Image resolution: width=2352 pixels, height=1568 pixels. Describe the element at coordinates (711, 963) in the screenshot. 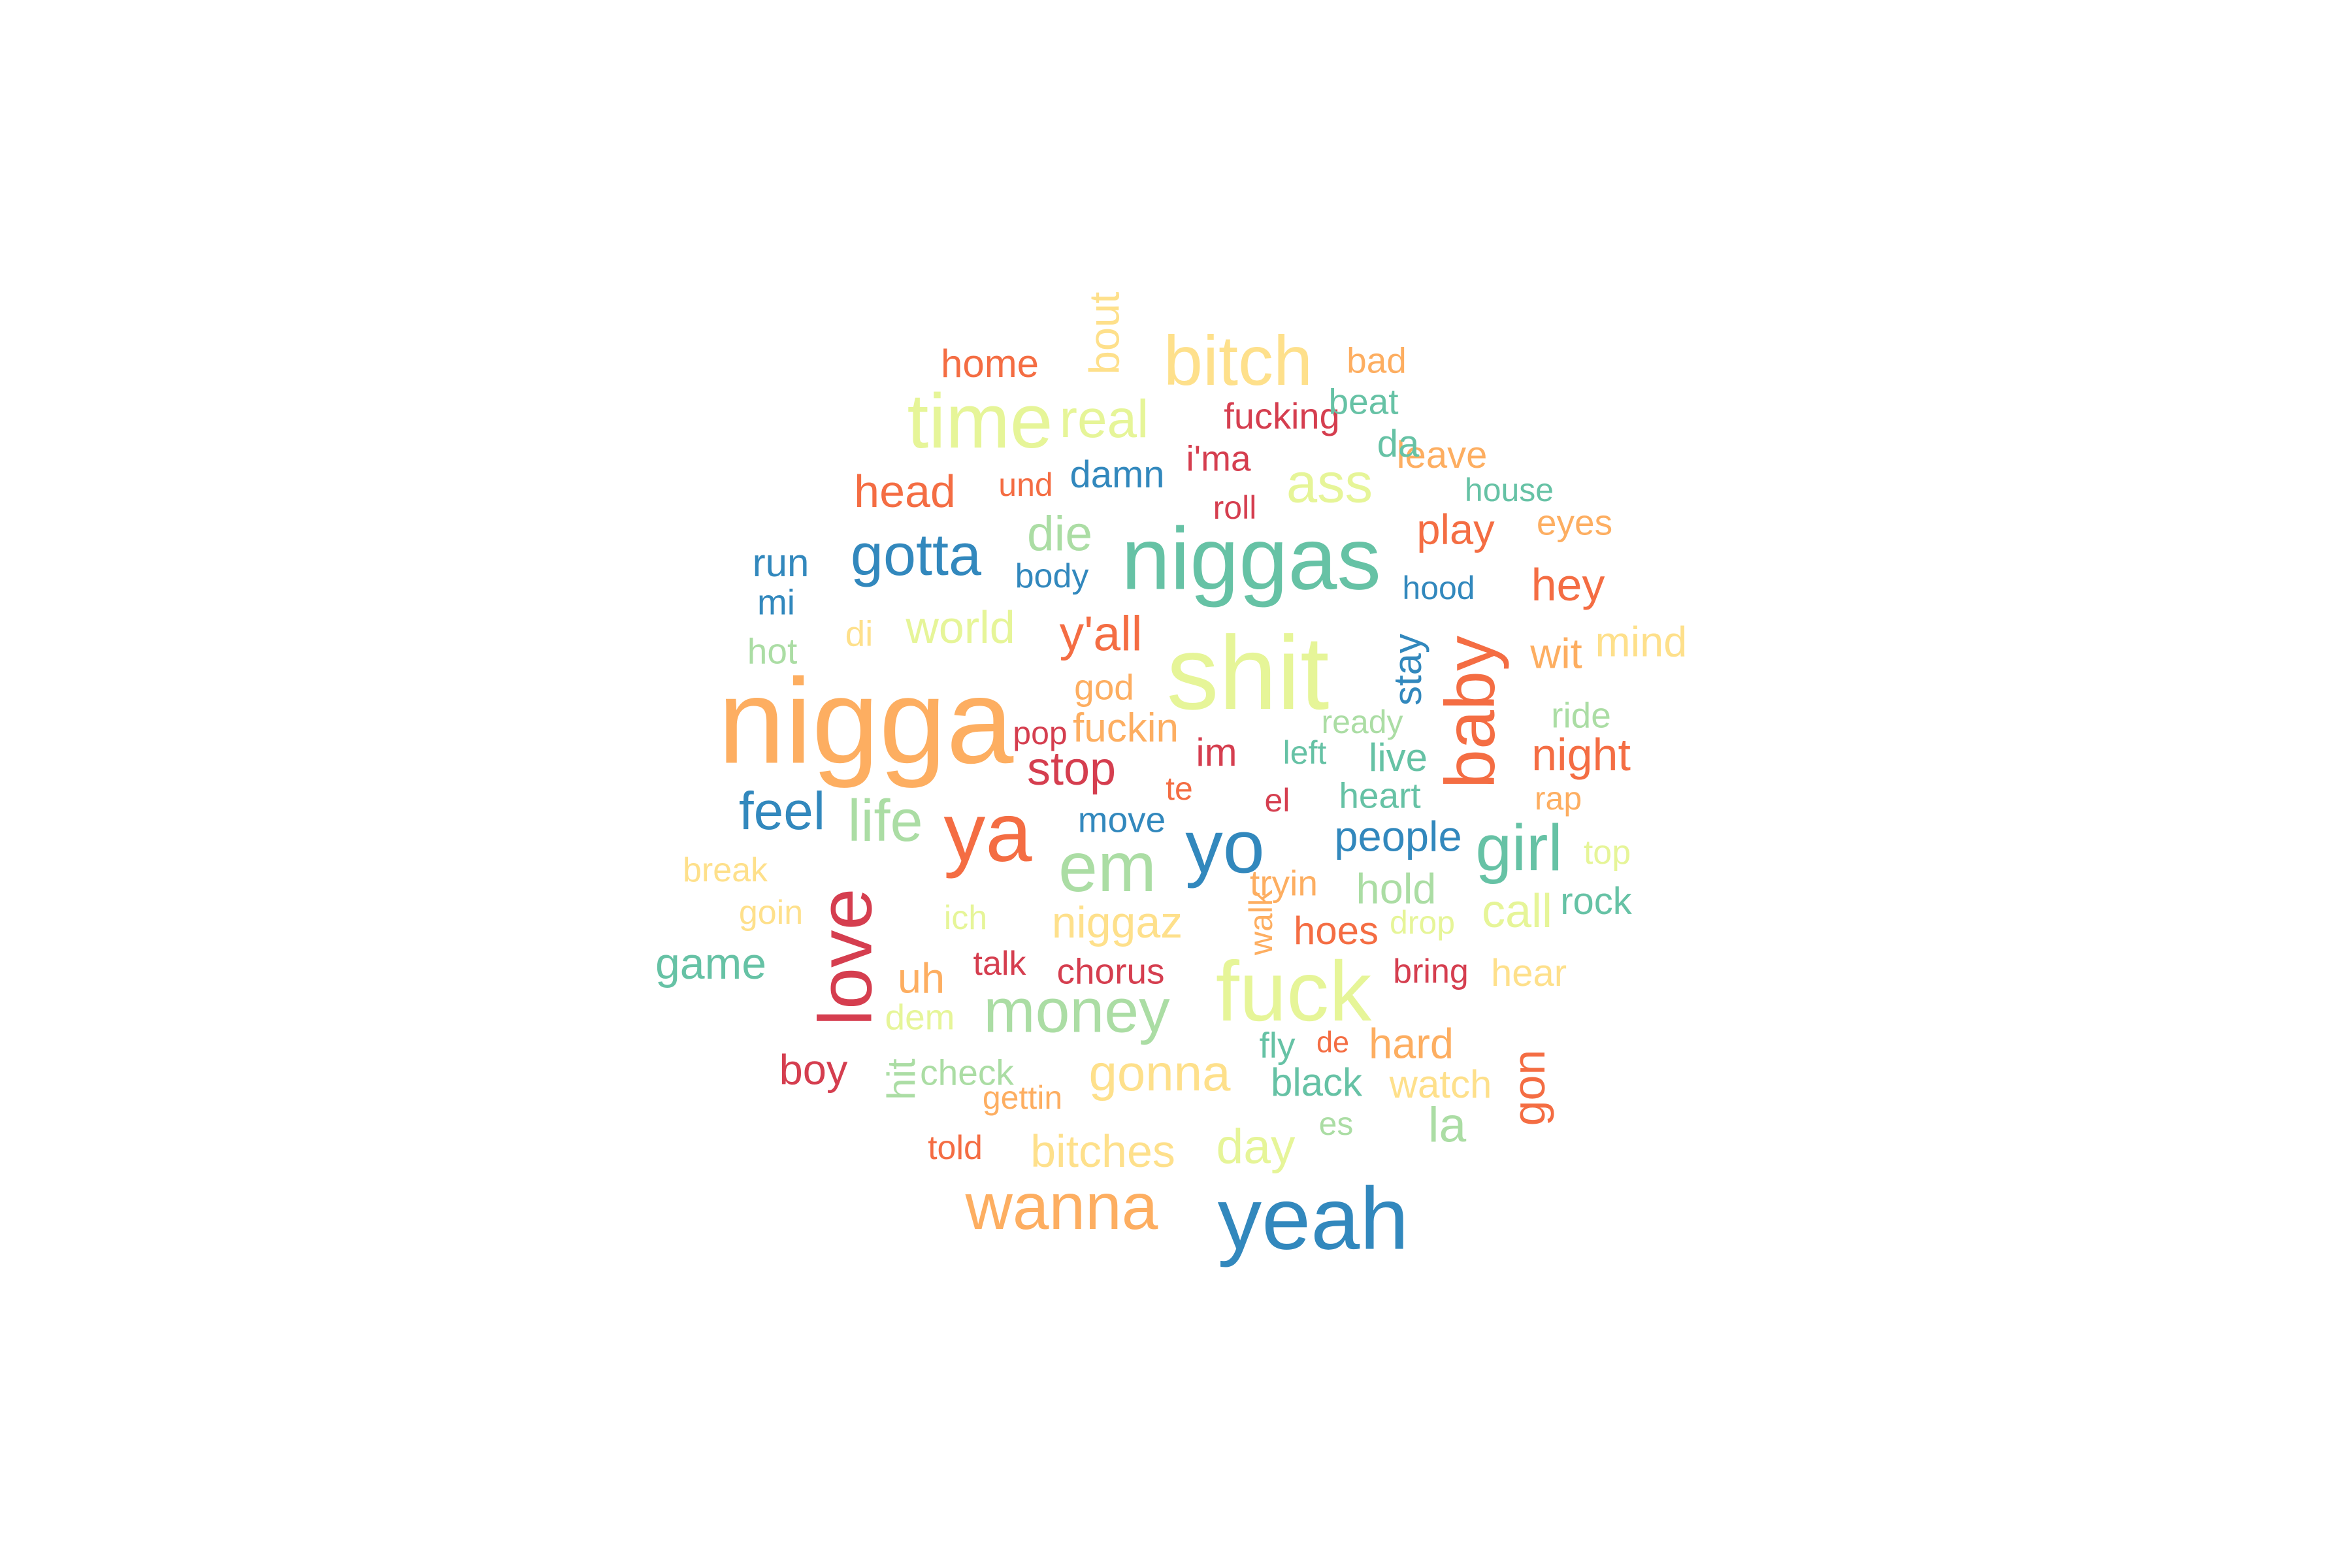

I see `word-37: game` at that location.